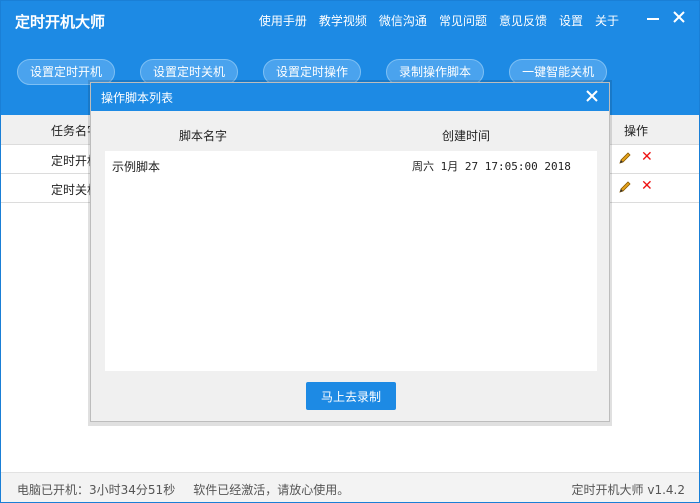 The width and height of the screenshot is (700, 503). I want to click on uptime-label: 电脑已开机：, so click(53, 490).